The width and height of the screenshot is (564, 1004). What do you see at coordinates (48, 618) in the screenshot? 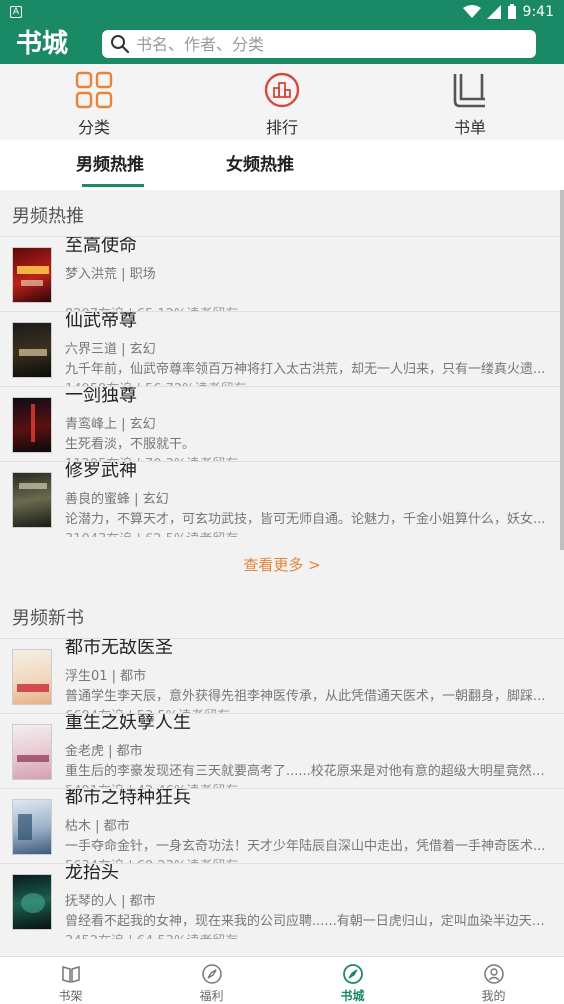
I see `section-title: 男频新书` at bounding box center [48, 618].